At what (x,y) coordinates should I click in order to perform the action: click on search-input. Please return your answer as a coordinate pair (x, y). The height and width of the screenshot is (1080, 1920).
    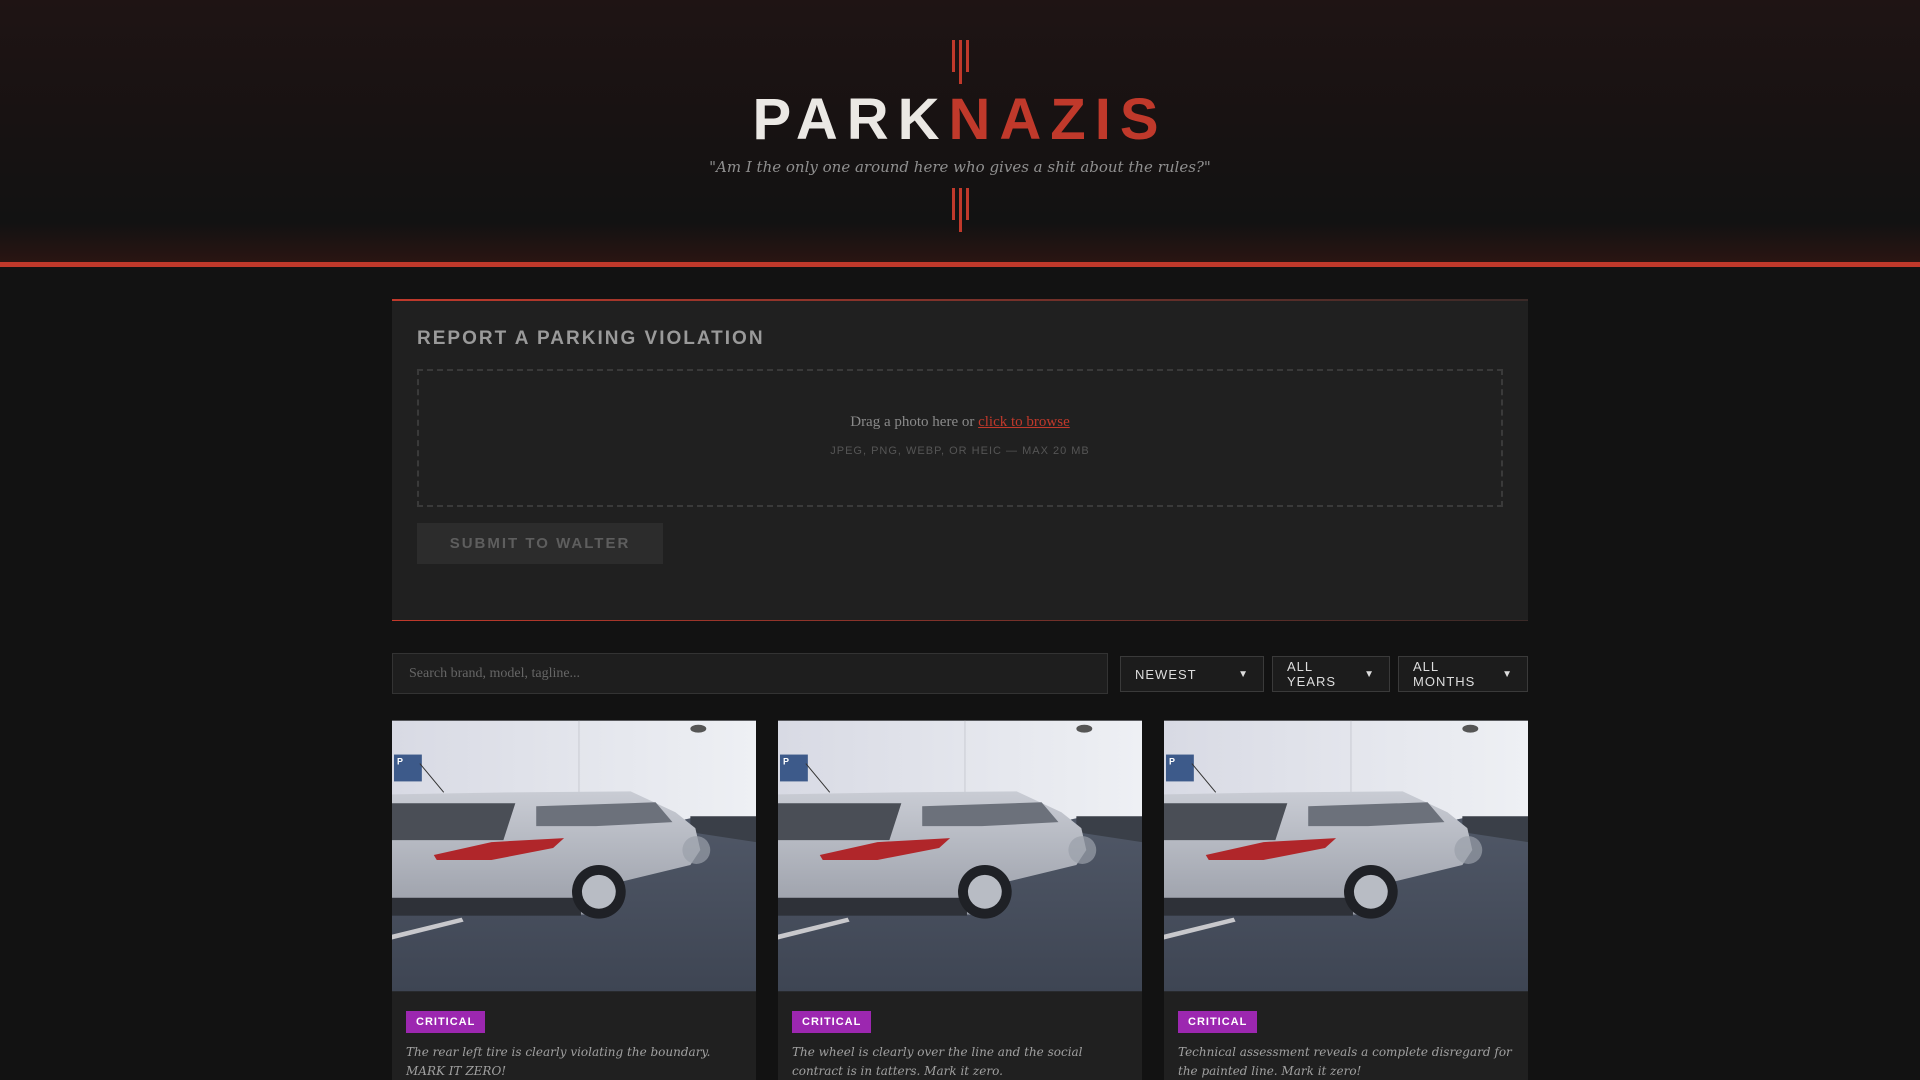
    Looking at the image, I should click on (750, 673).